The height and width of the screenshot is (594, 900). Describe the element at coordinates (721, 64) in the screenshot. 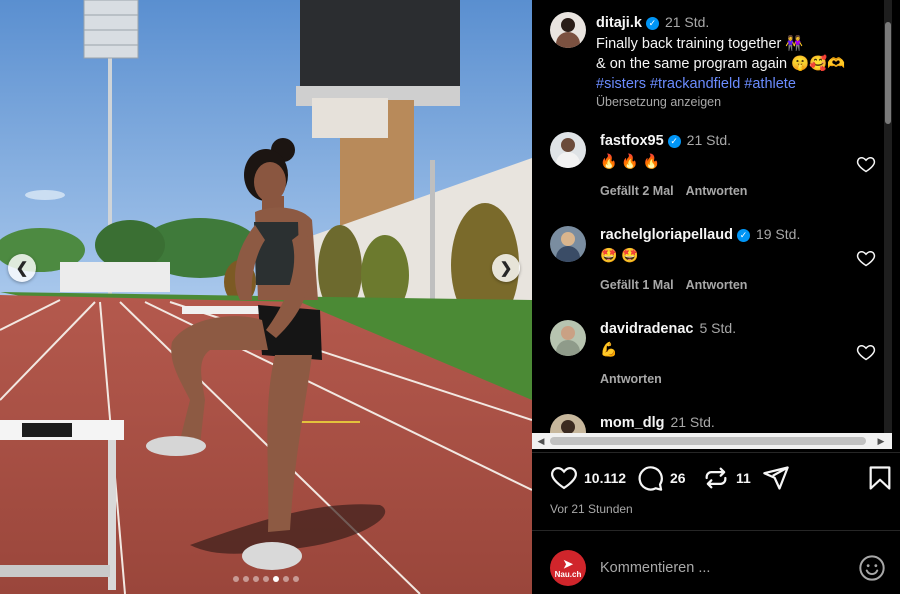

I see `caption-line-2: & on the same program again 🤫🥰🫶` at that location.